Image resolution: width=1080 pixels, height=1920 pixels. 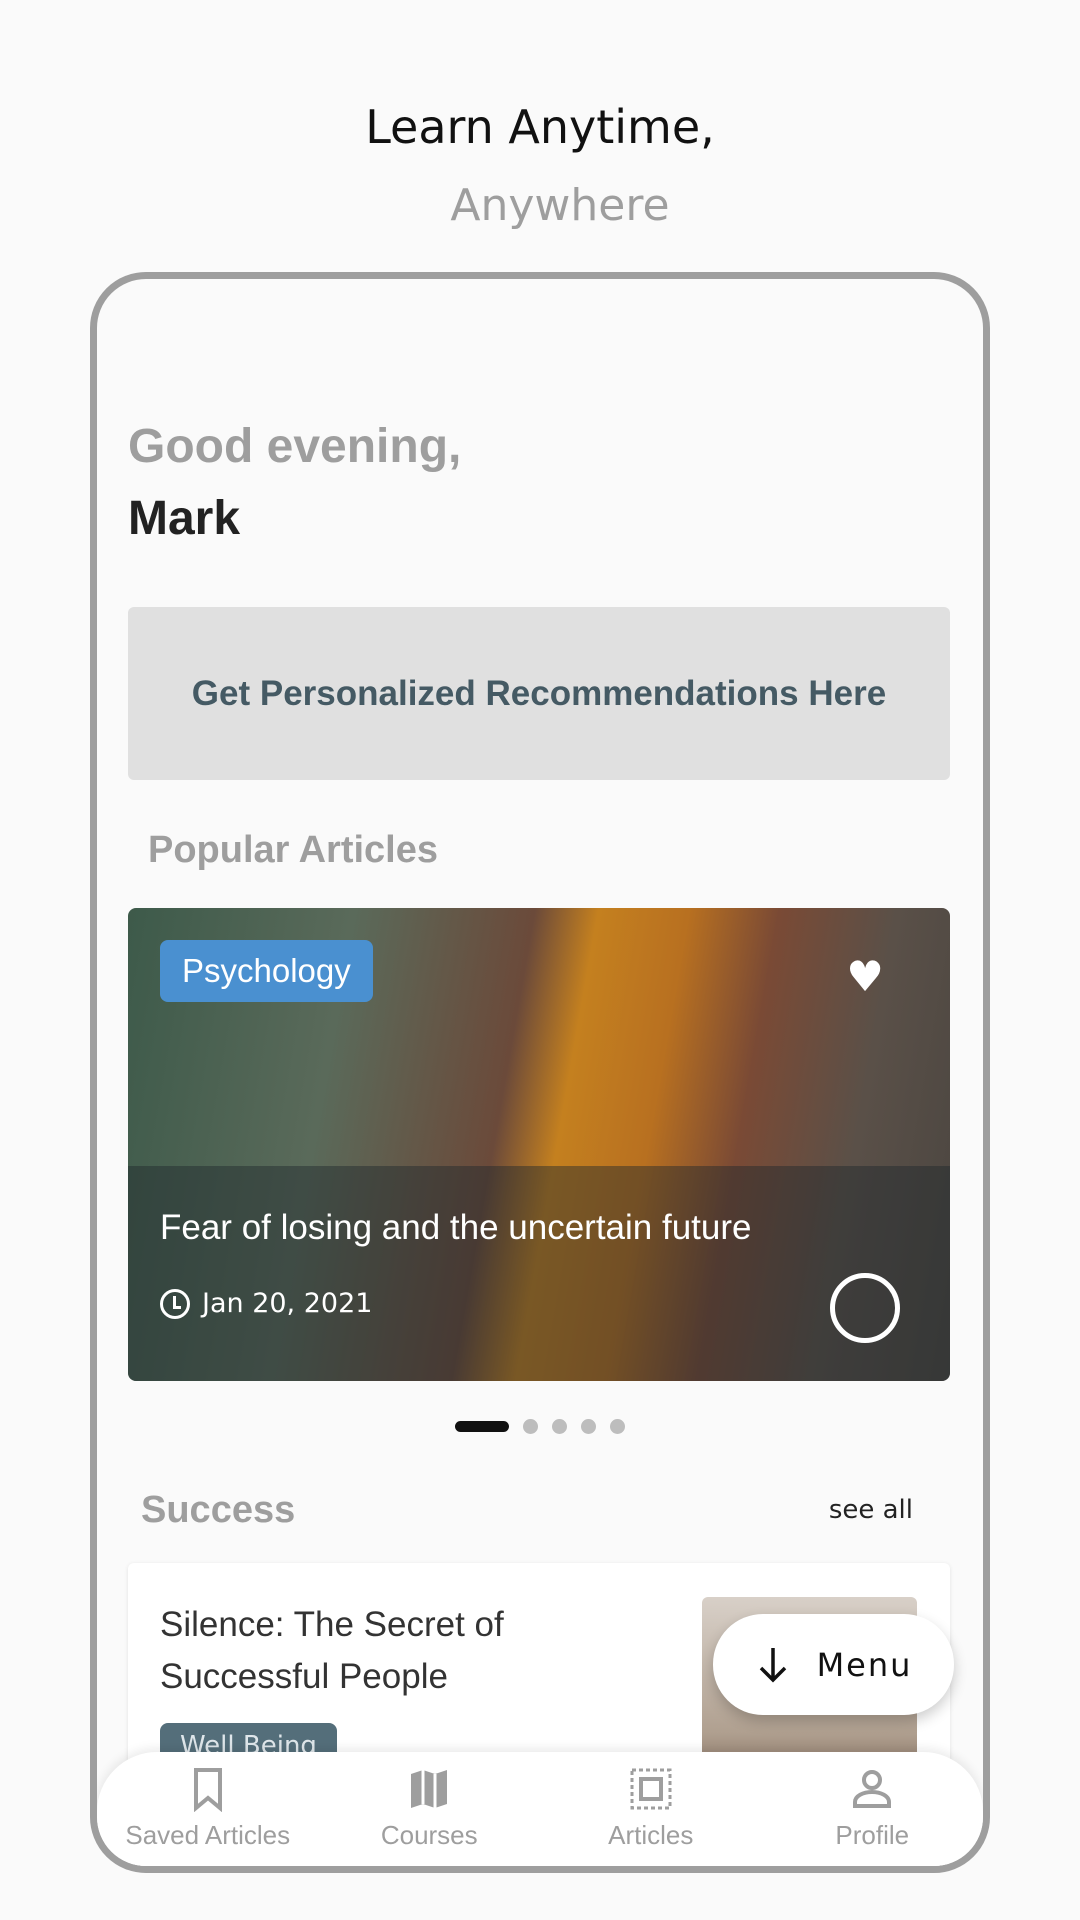 I want to click on popular-articles-title: Popular Articles, so click(x=293, y=850).